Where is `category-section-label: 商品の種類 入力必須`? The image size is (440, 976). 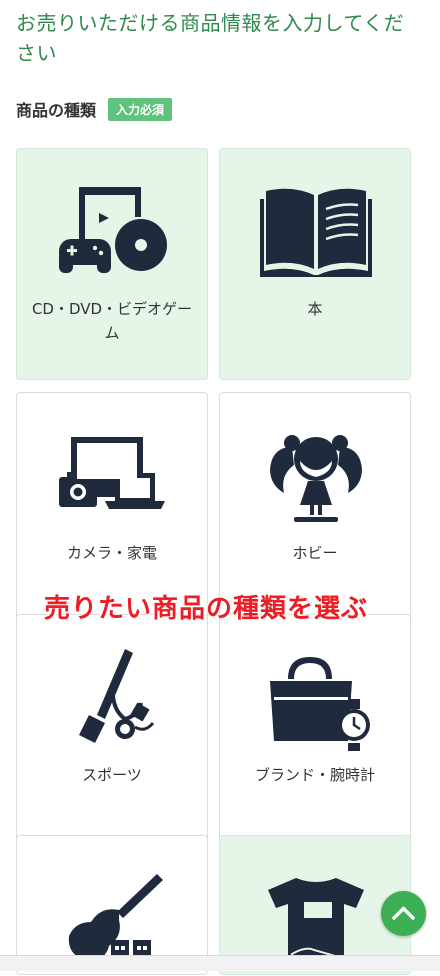
category-section-label: 商品の種類 入力必須 is located at coordinates (94, 109).